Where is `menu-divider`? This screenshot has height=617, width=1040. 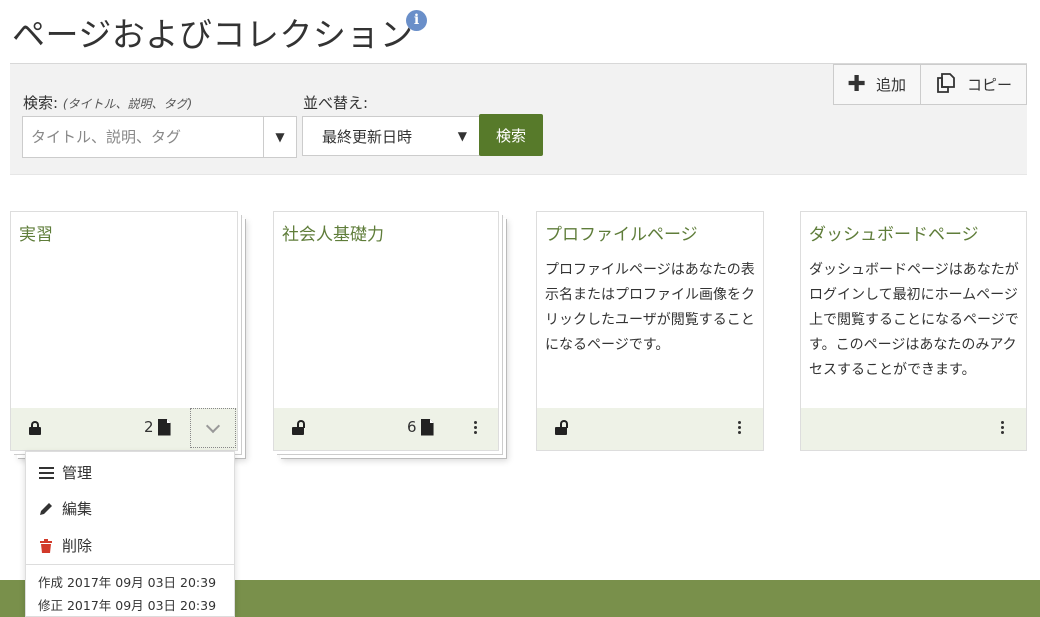 menu-divider is located at coordinates (130, 564).